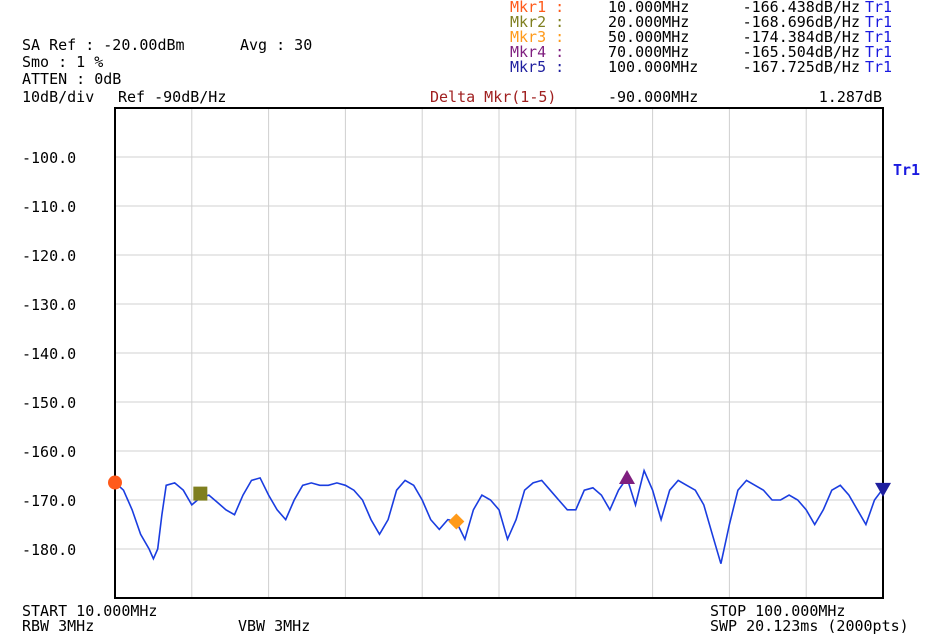 This screenshot has height=640, width=943. I want to click on marker-4-icon, so click(627, 476).